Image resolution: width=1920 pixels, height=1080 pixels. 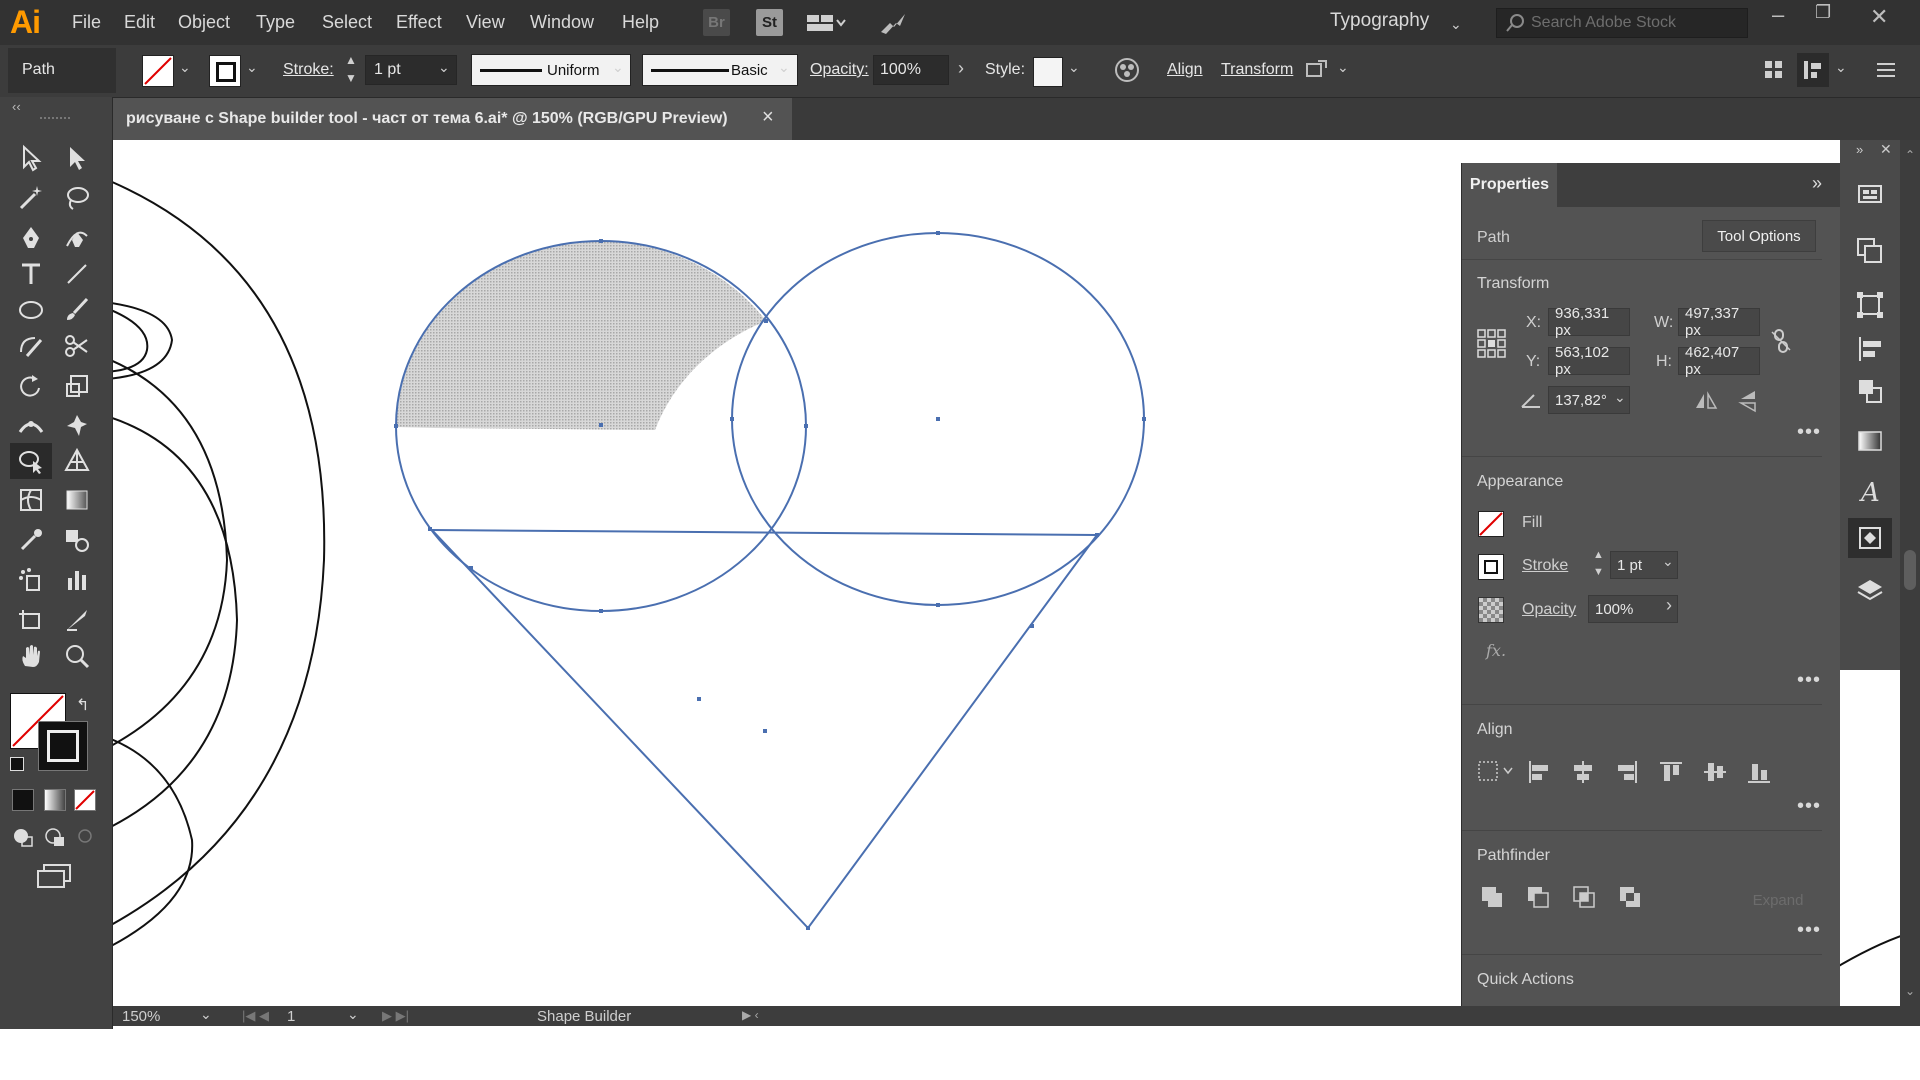 What do you see at coordinates (77, 656) in the screenshot?
I see `zoom-tool-icon` at bounding box center [77, 656].